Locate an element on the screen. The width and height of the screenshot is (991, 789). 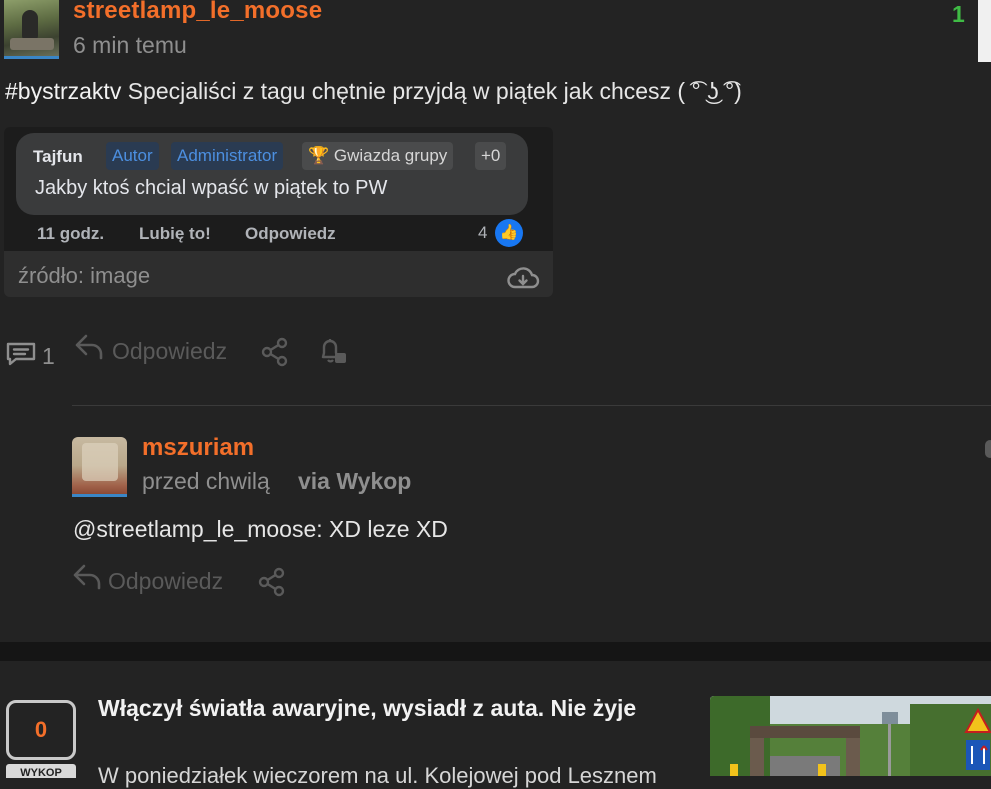
fb-reply-label: Odpowiedz is located at coordinates (290, 233).